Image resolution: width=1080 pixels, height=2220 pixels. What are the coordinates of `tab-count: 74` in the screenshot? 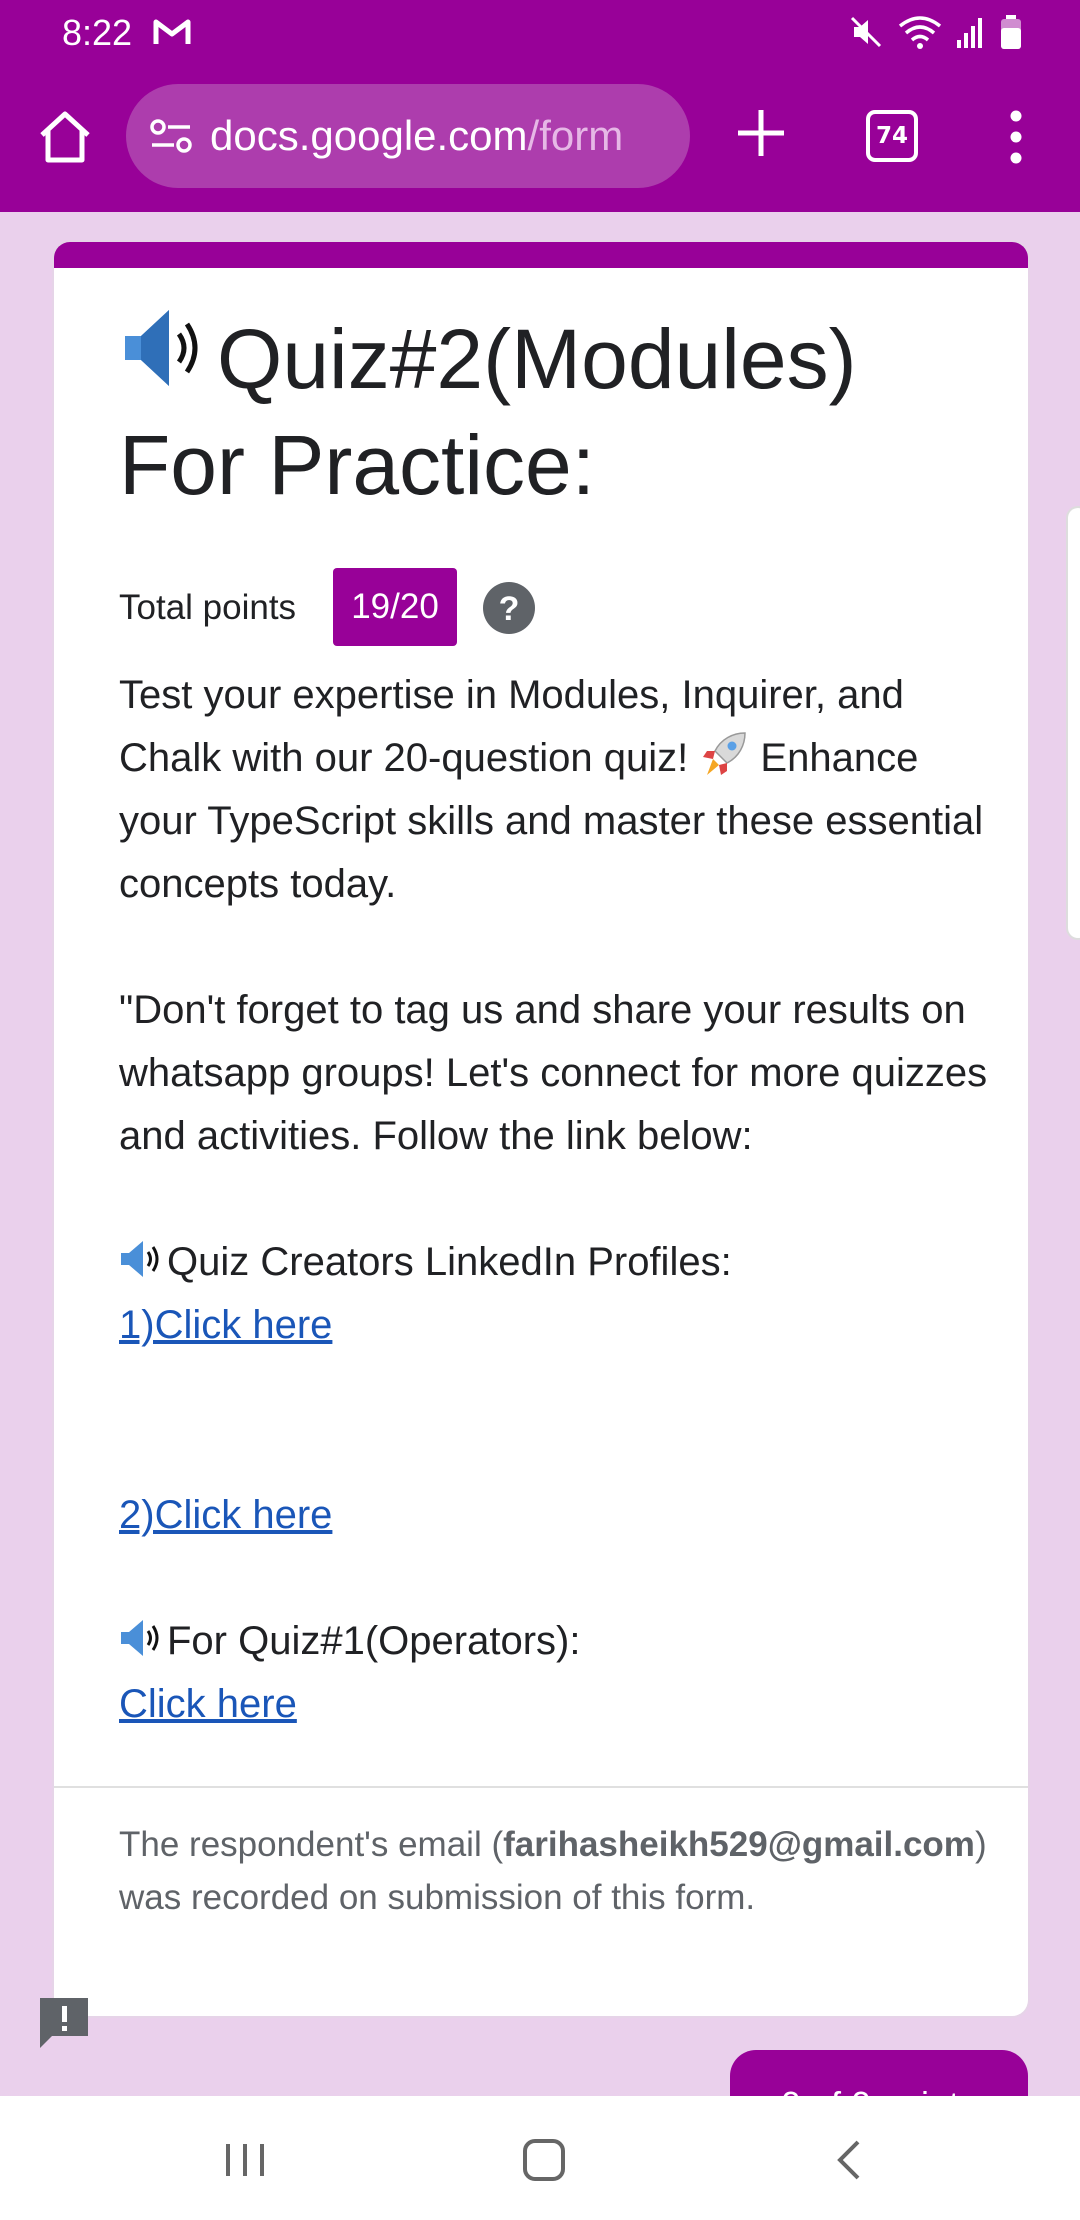 It's located at (892, 136).